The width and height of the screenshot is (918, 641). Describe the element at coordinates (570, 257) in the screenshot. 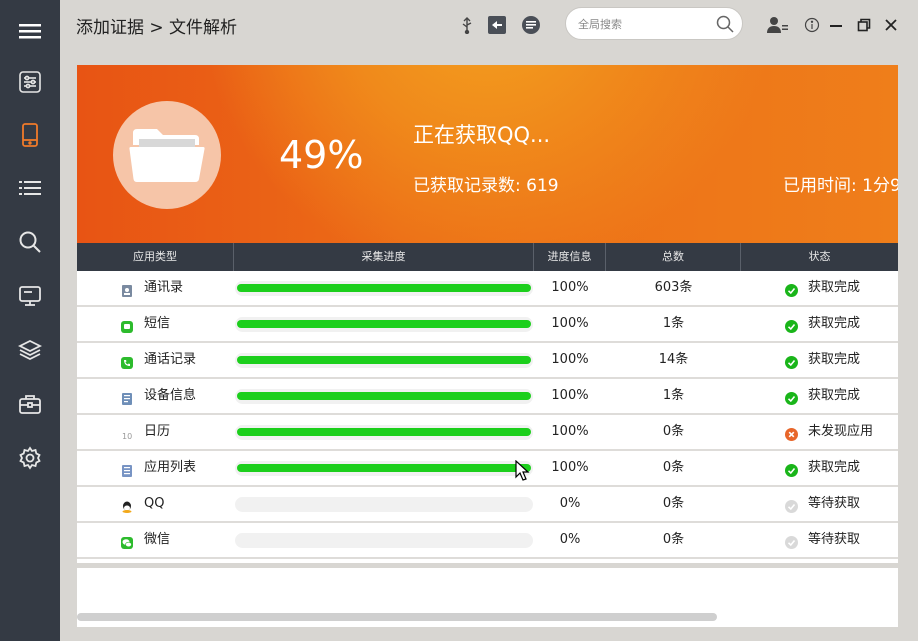

I see `column-header-progress-info: 进度信息` at that location.